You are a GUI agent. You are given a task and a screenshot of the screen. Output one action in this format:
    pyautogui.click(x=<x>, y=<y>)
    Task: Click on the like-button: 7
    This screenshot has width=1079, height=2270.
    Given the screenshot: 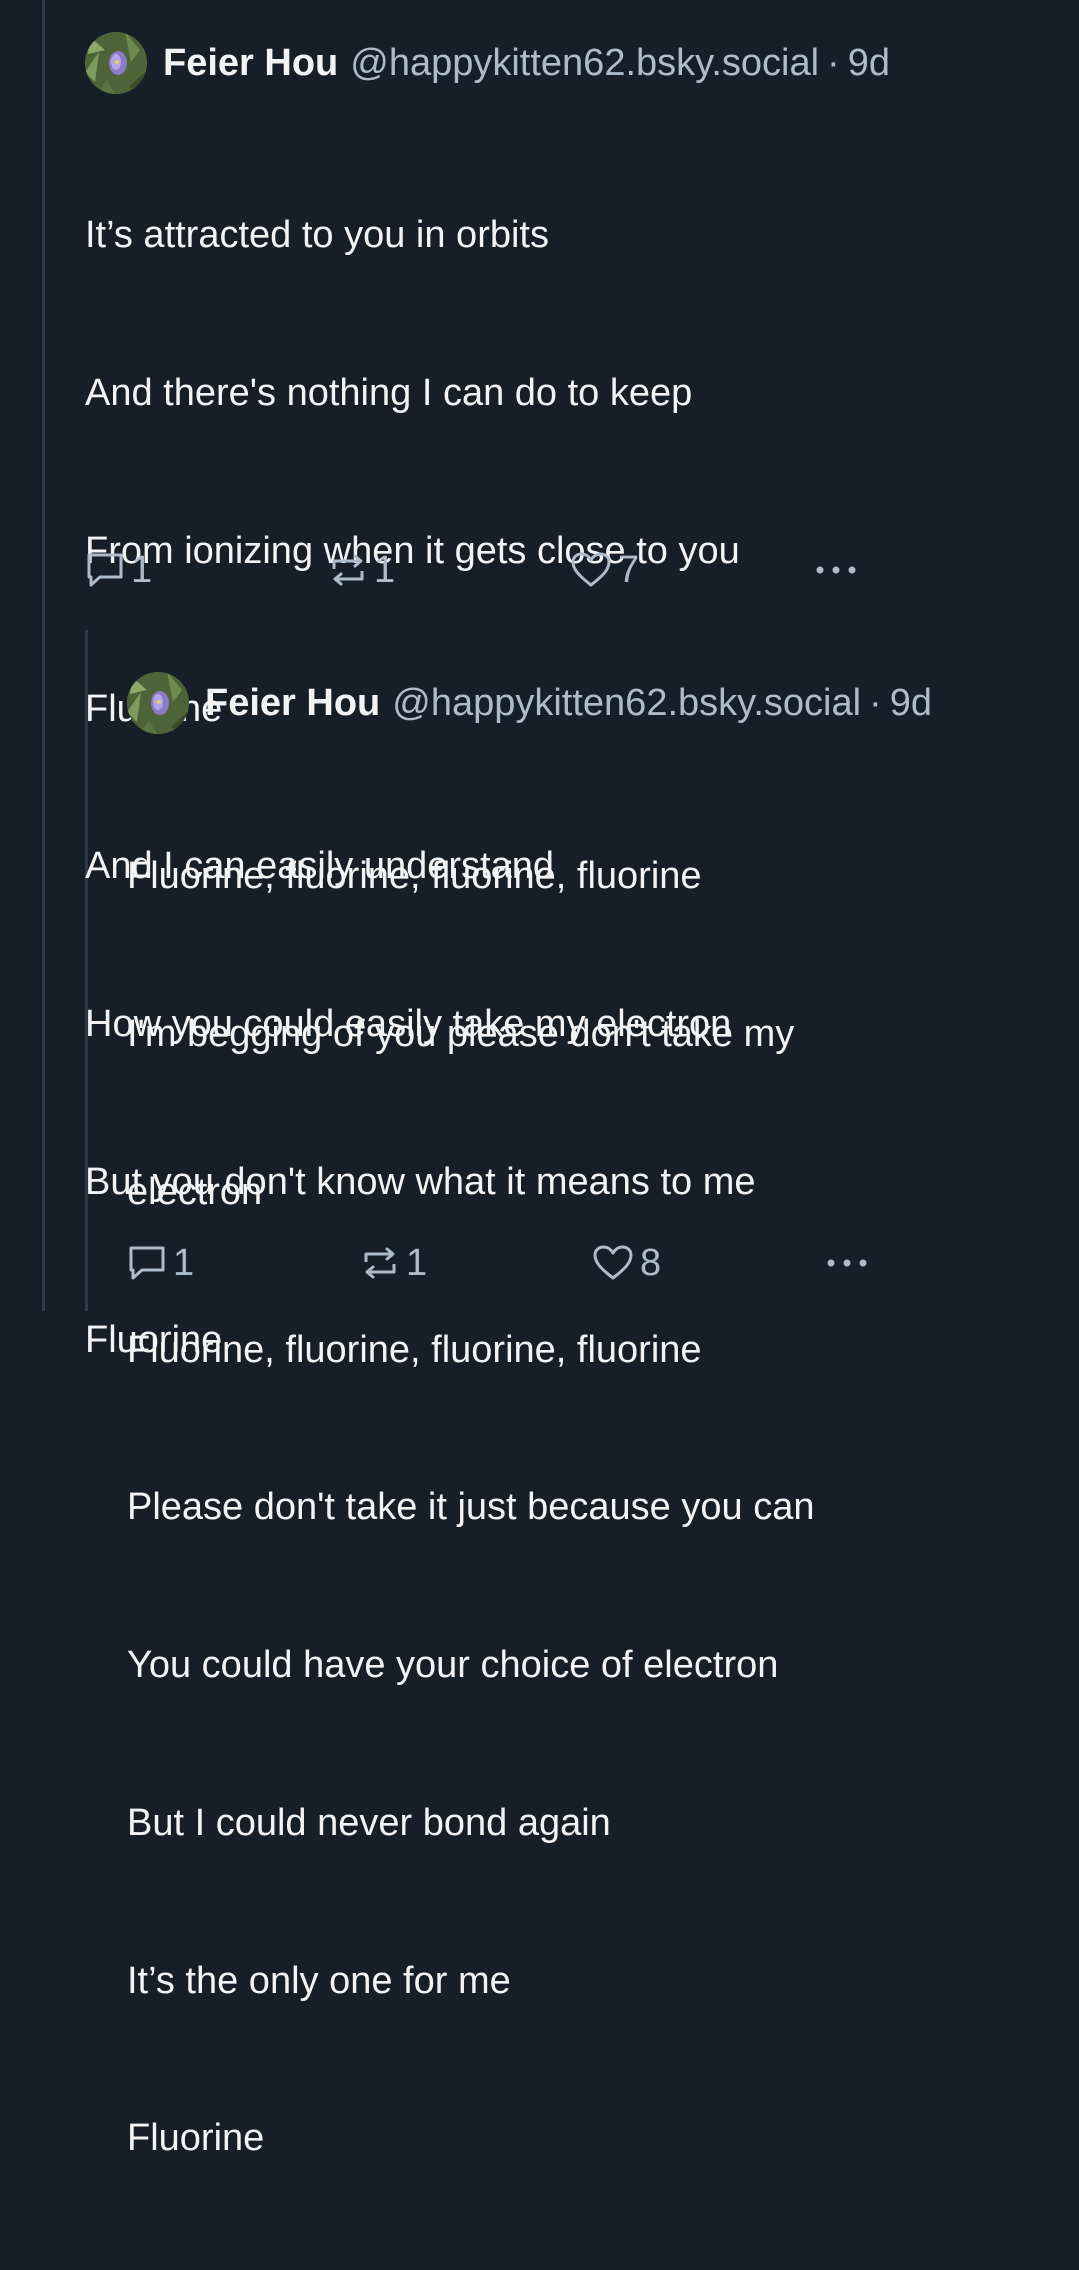 What is the action you would take?
    pyautogui.click(x=604, y=570)
    